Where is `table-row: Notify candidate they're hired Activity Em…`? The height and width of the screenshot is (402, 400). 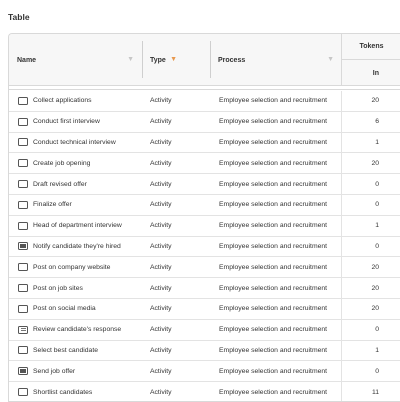
table-row: Notify candidate they're hired Activity Em… is located at coordinates (204, 247).